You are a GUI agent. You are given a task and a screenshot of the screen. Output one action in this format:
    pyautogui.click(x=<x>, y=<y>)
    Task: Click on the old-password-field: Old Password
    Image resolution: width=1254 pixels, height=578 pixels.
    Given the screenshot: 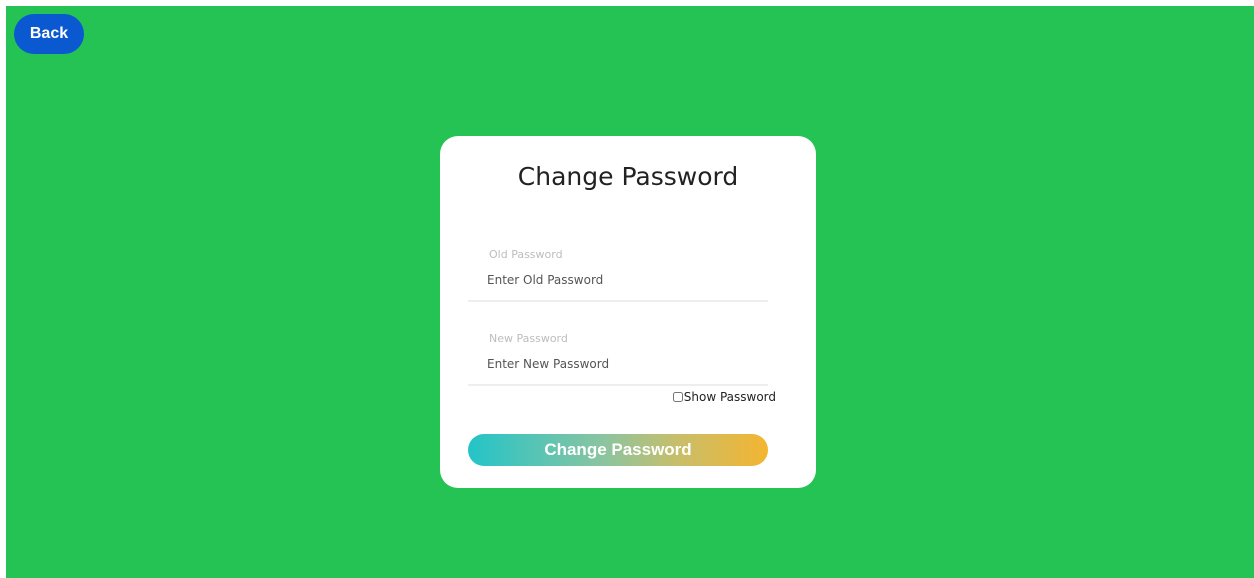 What is the action you would take?
    pyautogui.click(x=618, y=270)
    